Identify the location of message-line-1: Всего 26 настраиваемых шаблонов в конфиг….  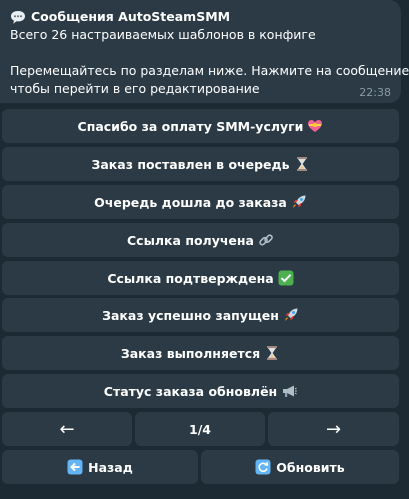
(163, 34).